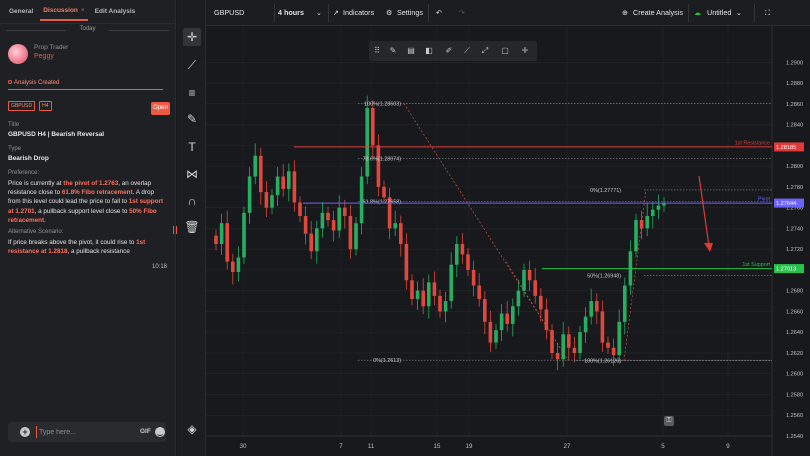 Image resolution: width=810 pixels, height=456 pixels. I want to click on highlight-text: the pivot of 1.2763, so click(91, 183).